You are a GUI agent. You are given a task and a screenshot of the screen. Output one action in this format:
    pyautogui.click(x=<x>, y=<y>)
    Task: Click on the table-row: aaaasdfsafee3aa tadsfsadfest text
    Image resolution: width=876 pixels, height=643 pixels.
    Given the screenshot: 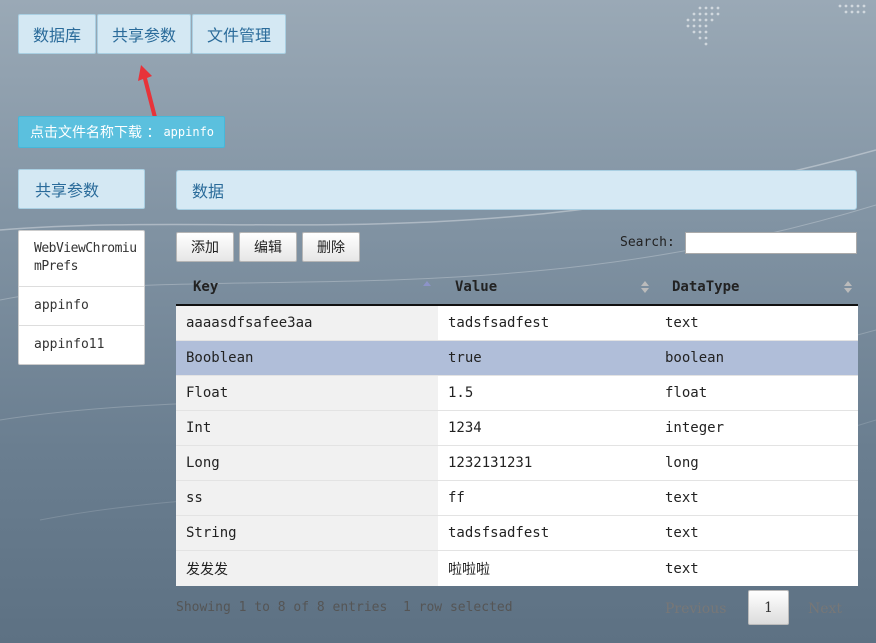 What is the action you would take?
    pyautogui.click(x=517, y=323)
    